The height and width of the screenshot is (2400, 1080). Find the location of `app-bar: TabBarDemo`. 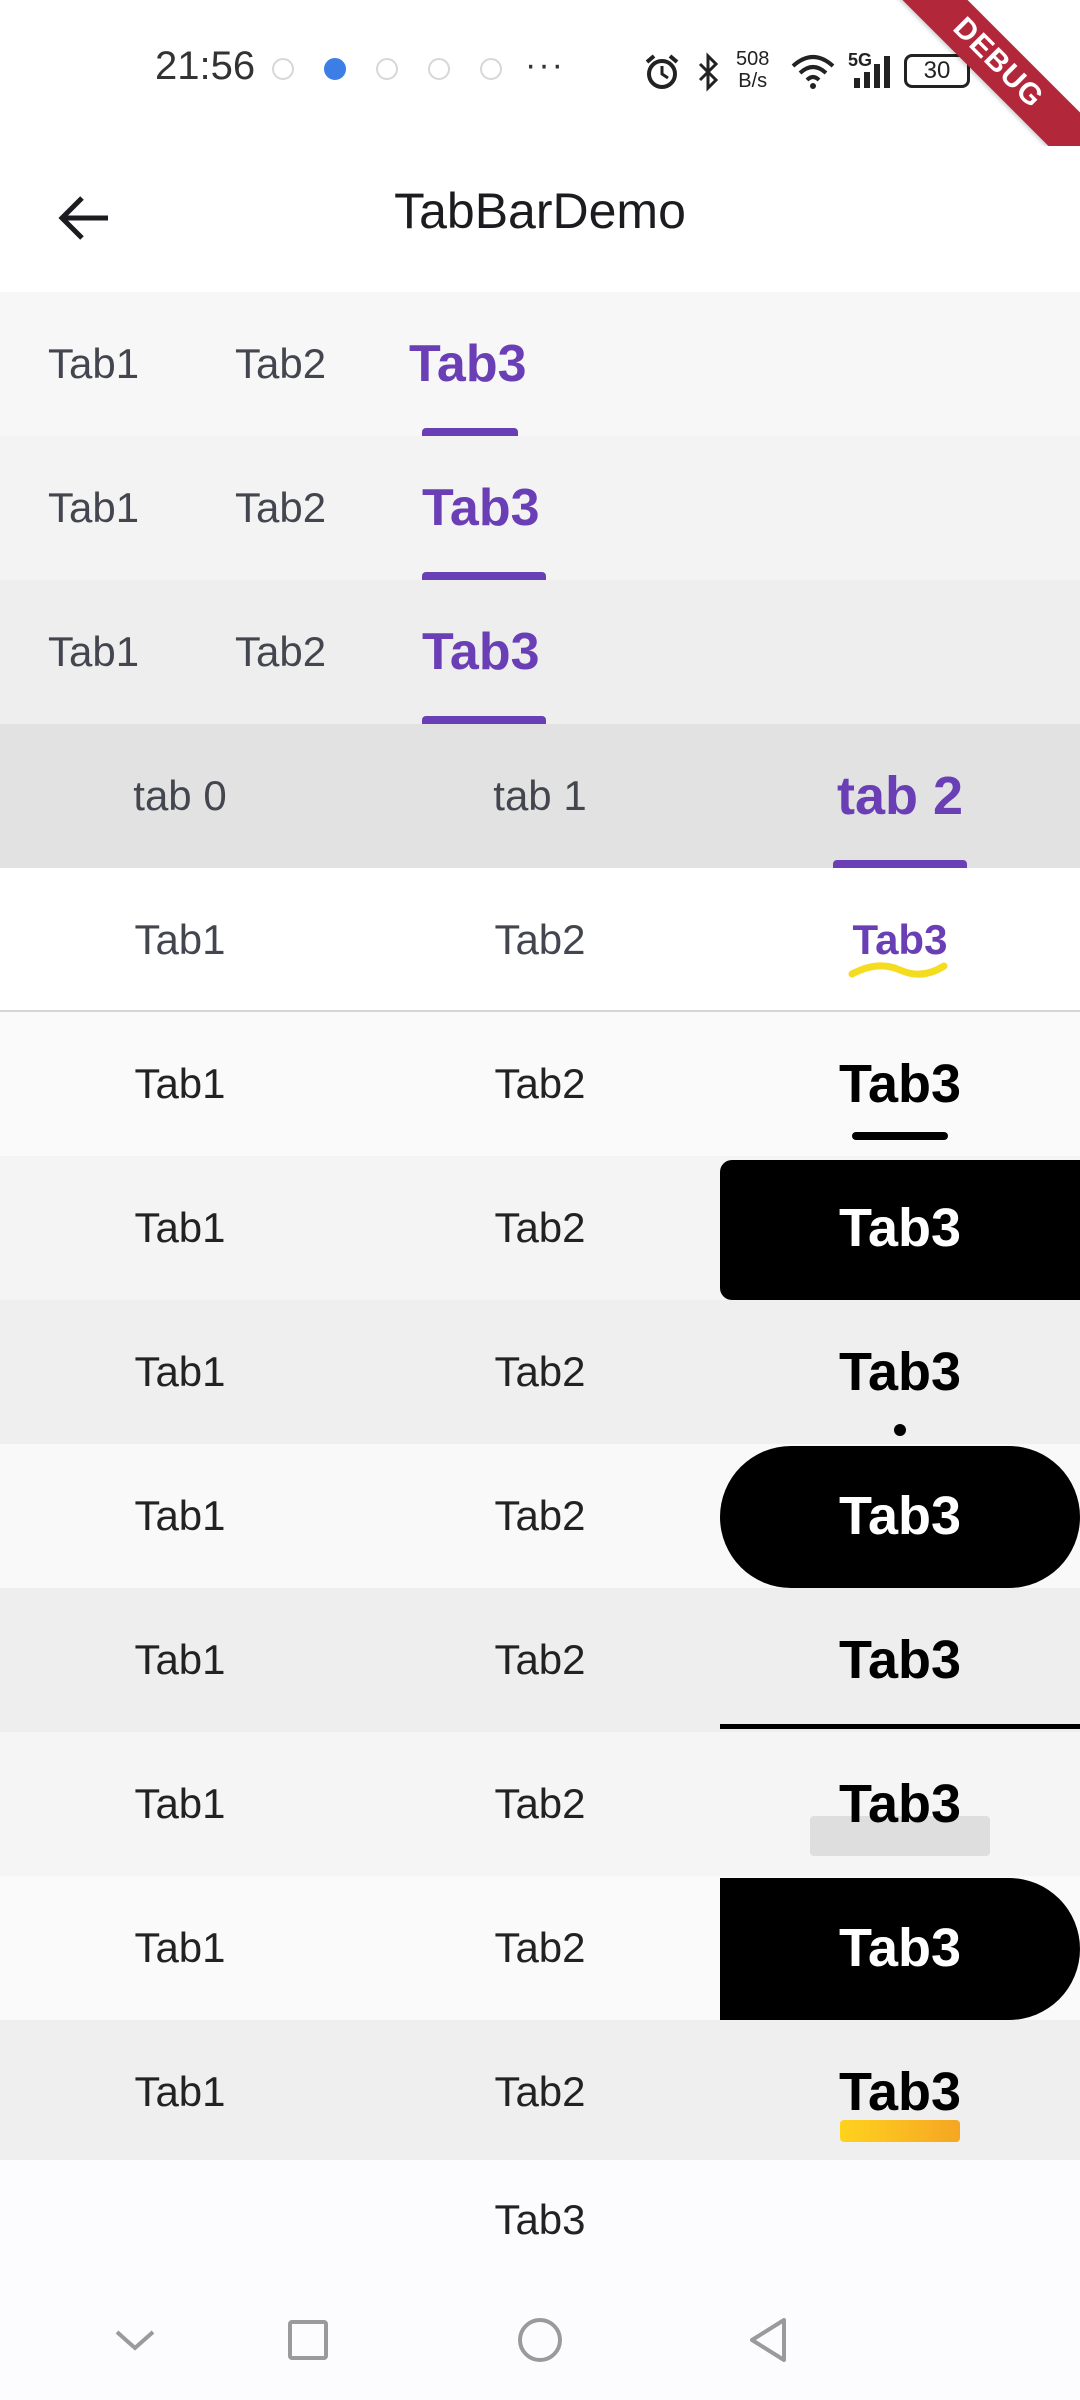

app-bar: TabBarDemo is located at coordinates (540, 219).